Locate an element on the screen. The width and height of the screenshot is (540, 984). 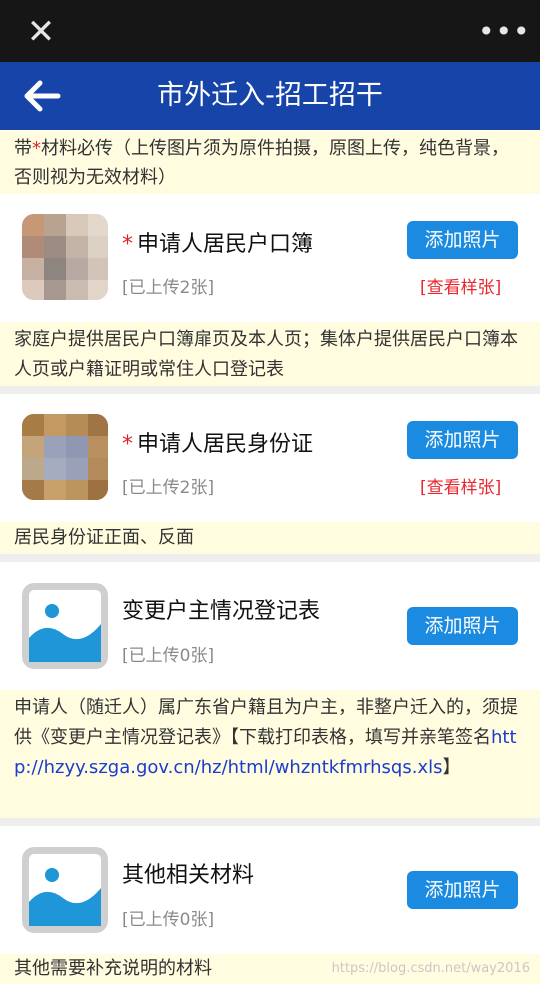
material-item-other: 其他相关材料 [已上传0张] 添加照片 is located at coordinates (270, 890).